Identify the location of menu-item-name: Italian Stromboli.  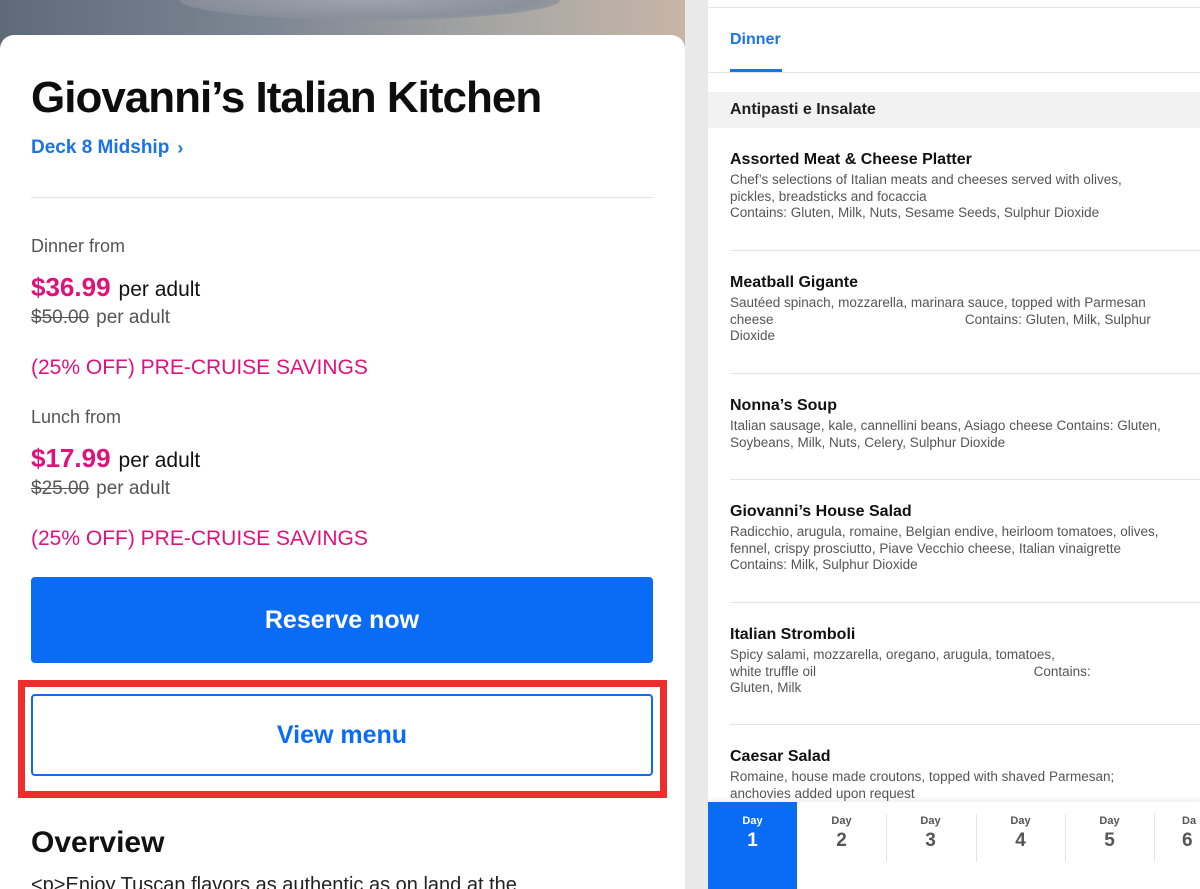
(793, 634).